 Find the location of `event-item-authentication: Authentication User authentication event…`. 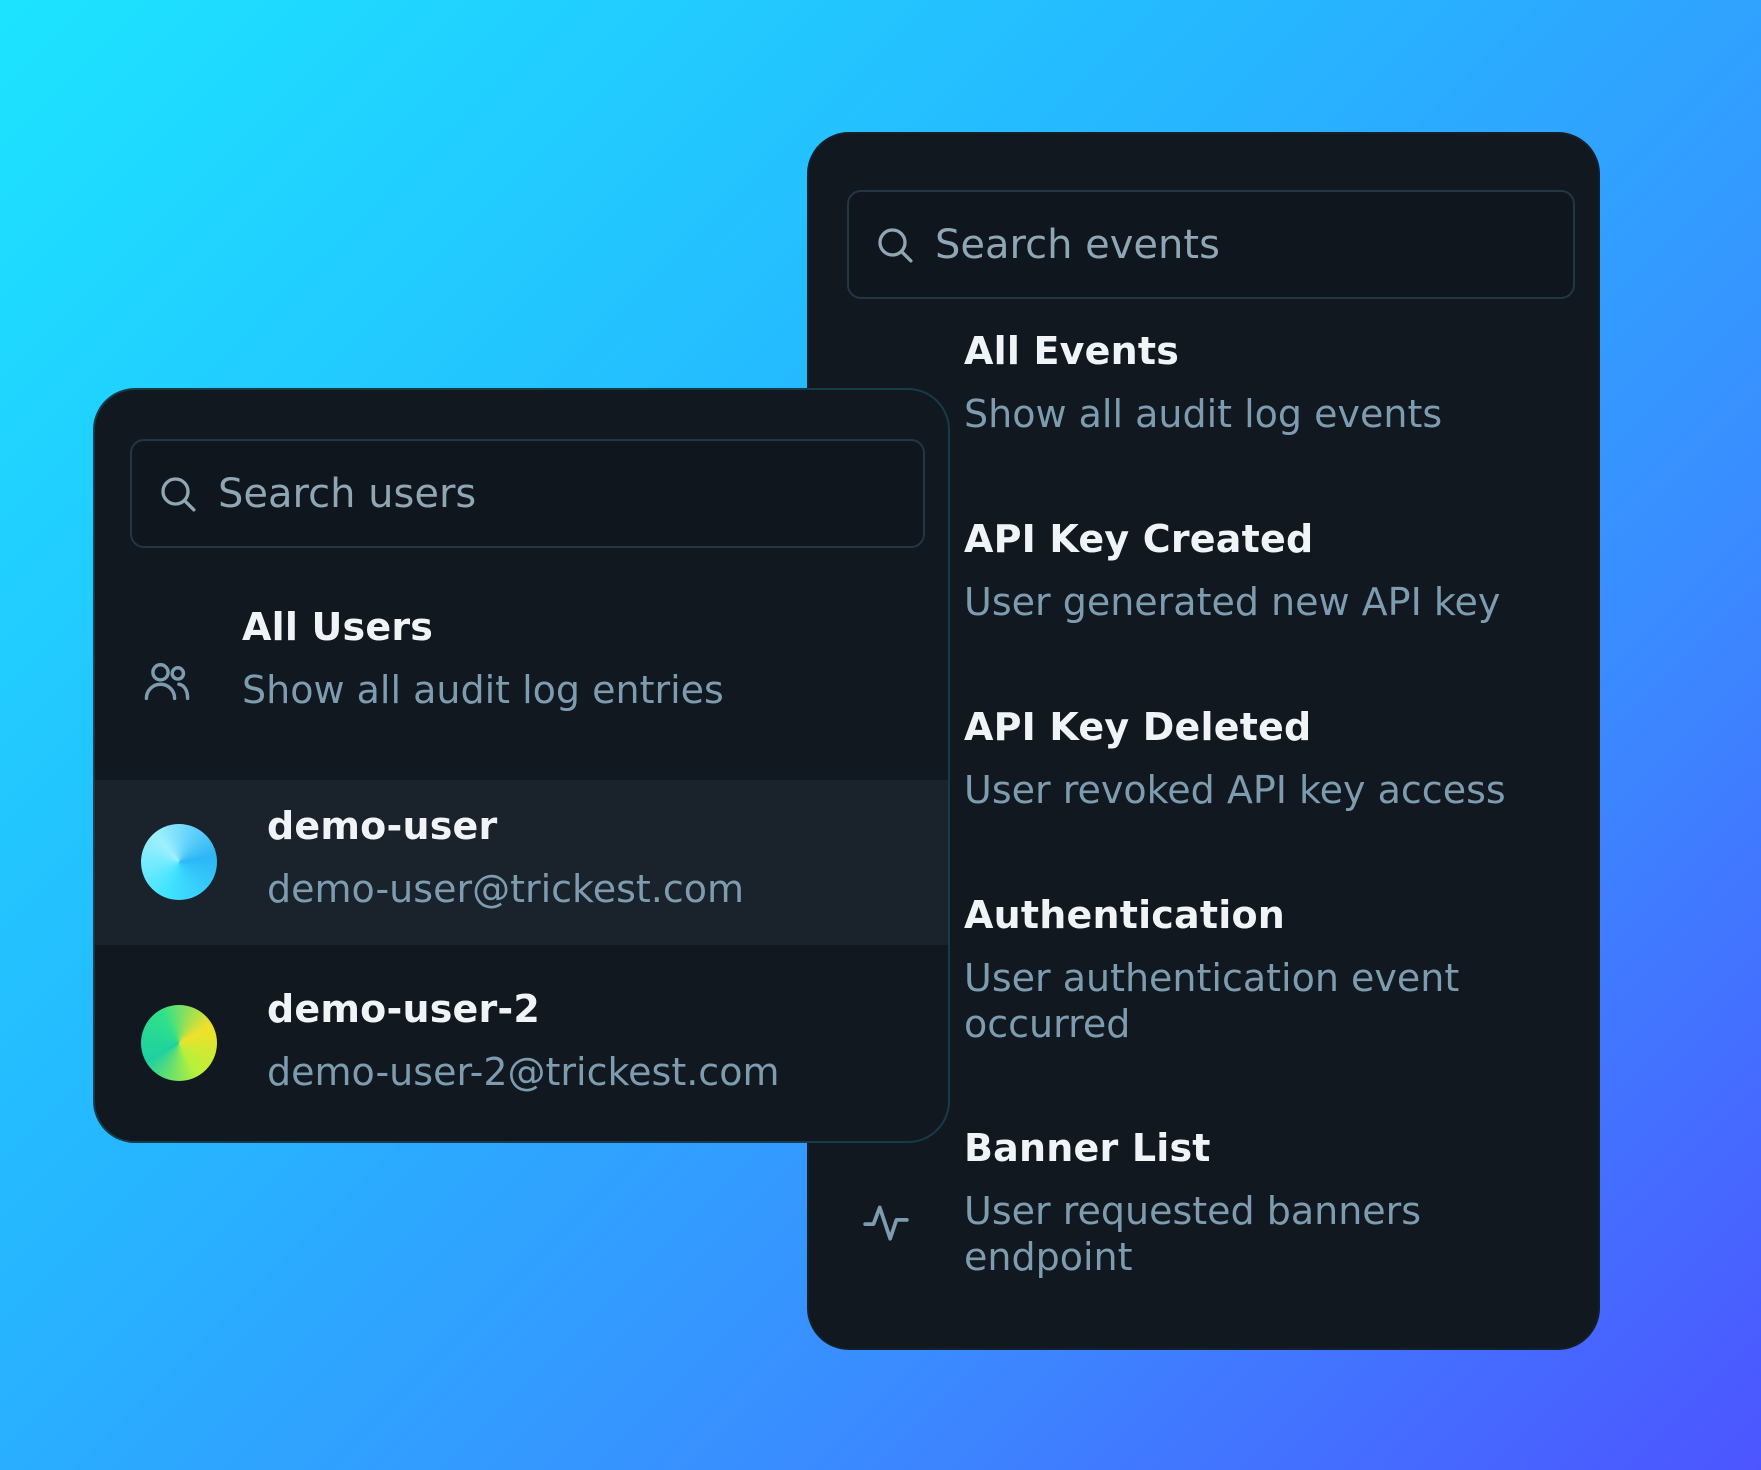

event-item-authentication: Authentication User authentication event… is located at coordinates (1264, 970).